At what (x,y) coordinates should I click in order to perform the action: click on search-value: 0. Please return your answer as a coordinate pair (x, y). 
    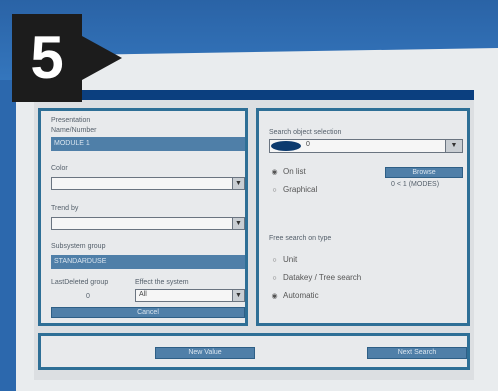
    Looking at the image, I should click on (308, 144).